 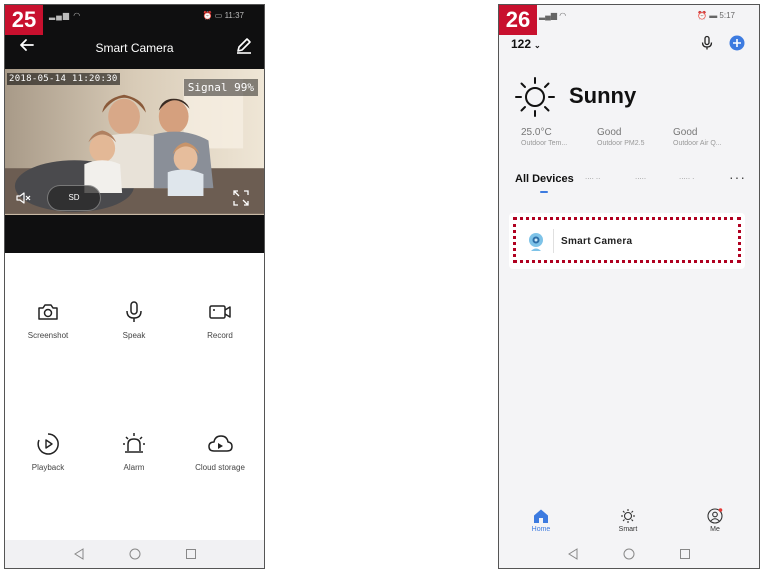 I want to click on alarm-button: Alarm, so click(x=134, y=451).